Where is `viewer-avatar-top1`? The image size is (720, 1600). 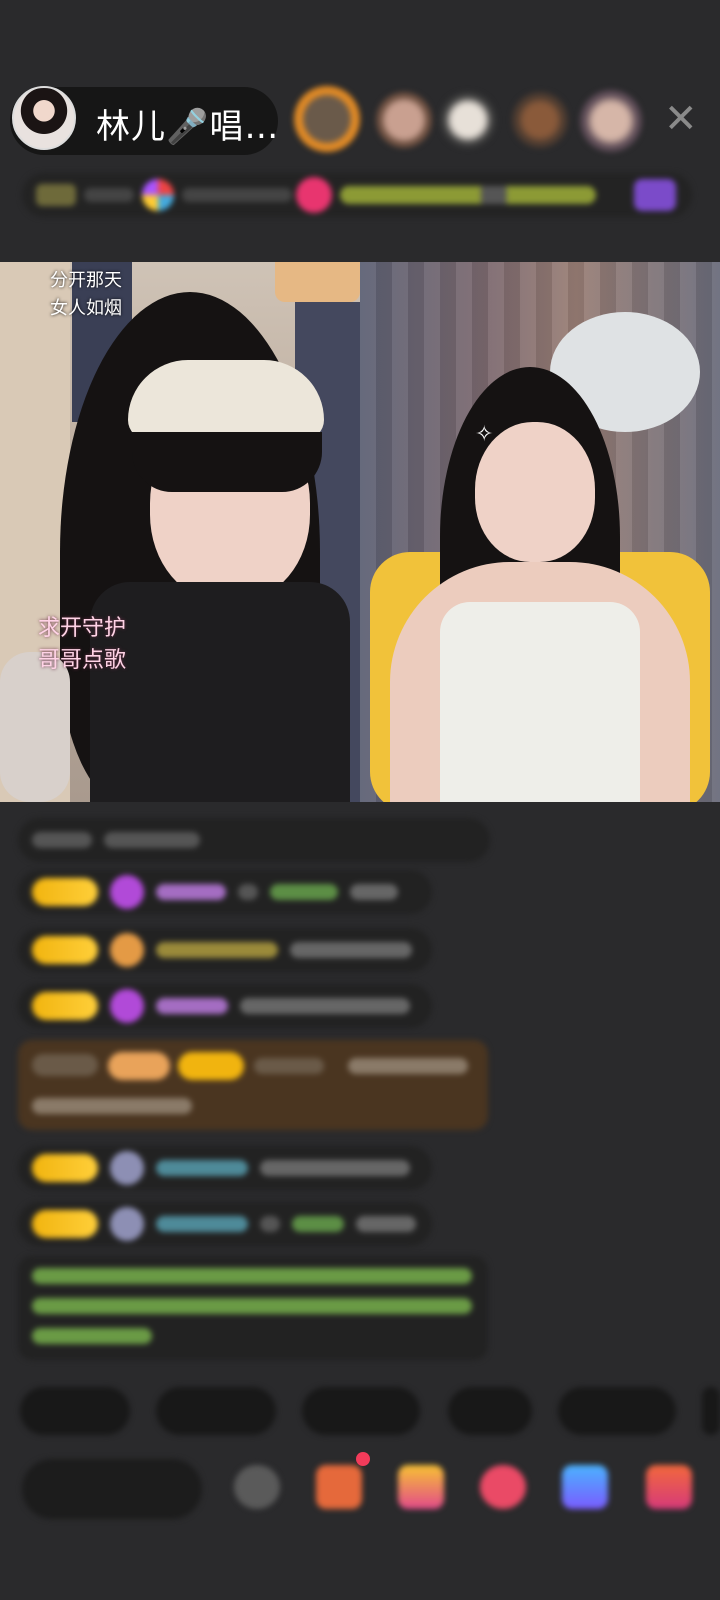
viewer-avatar-top1 is located at coordinates (327, 119).